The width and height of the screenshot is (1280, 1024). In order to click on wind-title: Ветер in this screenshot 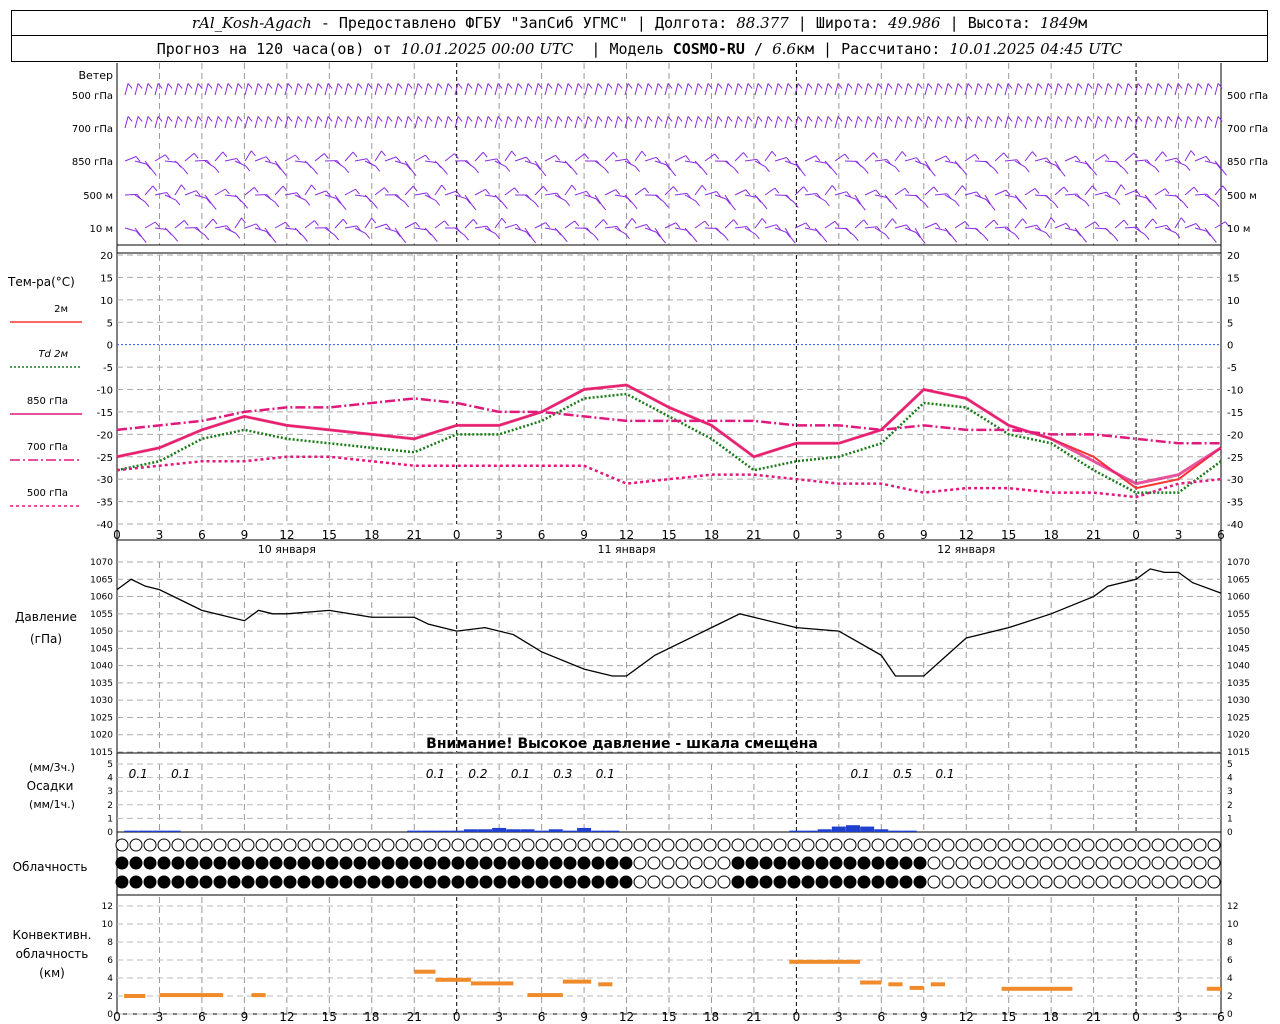, I will do `click(96, 75)`.